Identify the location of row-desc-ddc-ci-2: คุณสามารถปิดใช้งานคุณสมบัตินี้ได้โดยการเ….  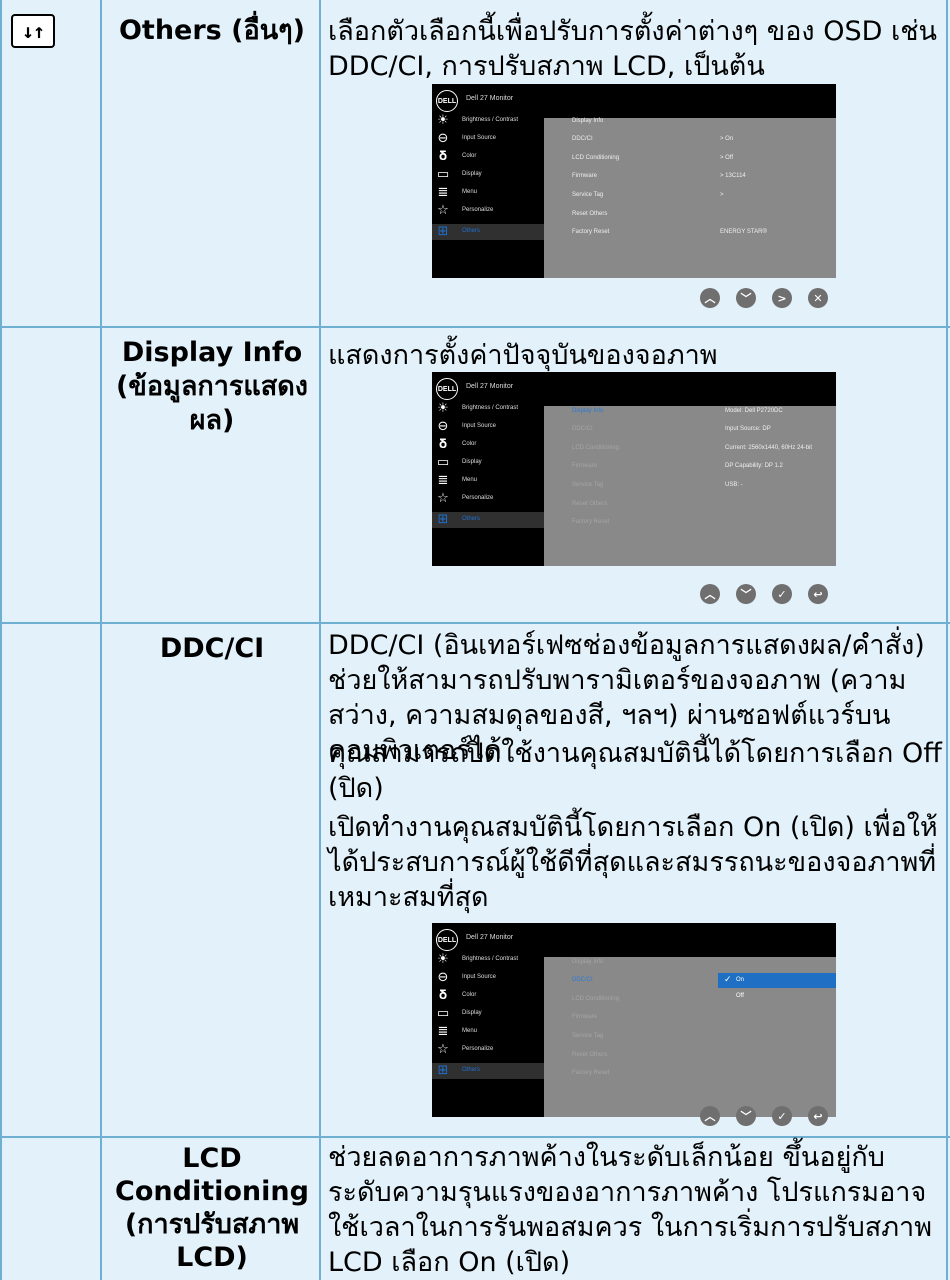
(635, 771).